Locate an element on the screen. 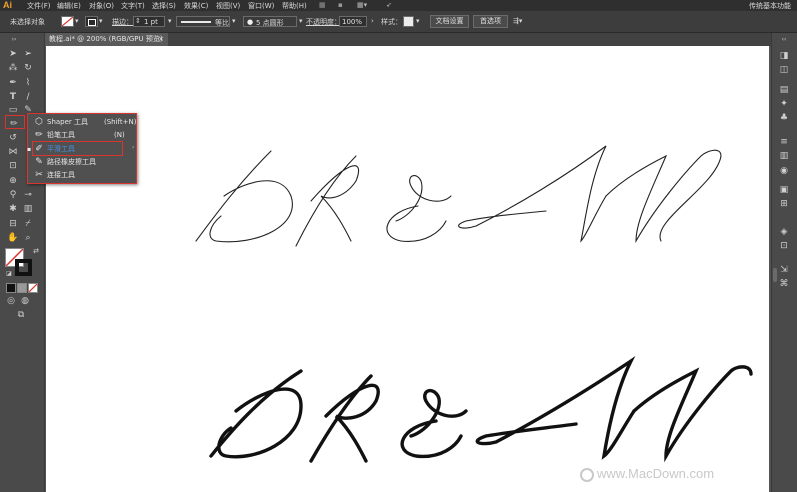 This screenshot has height=492, width=797. none-mode-icon is located at coordinates (33, 288).